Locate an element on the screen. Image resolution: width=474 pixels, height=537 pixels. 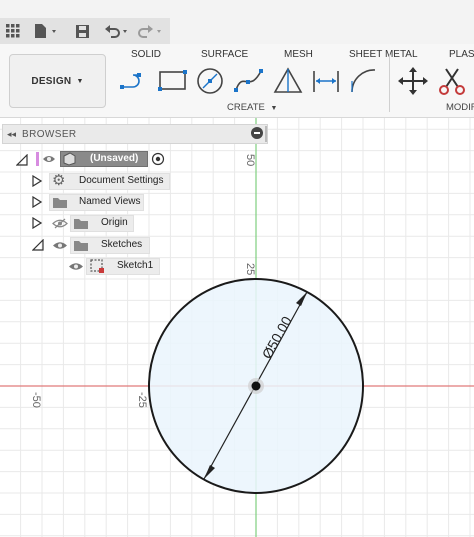
arc-icon is located at coordinates (364, 81).